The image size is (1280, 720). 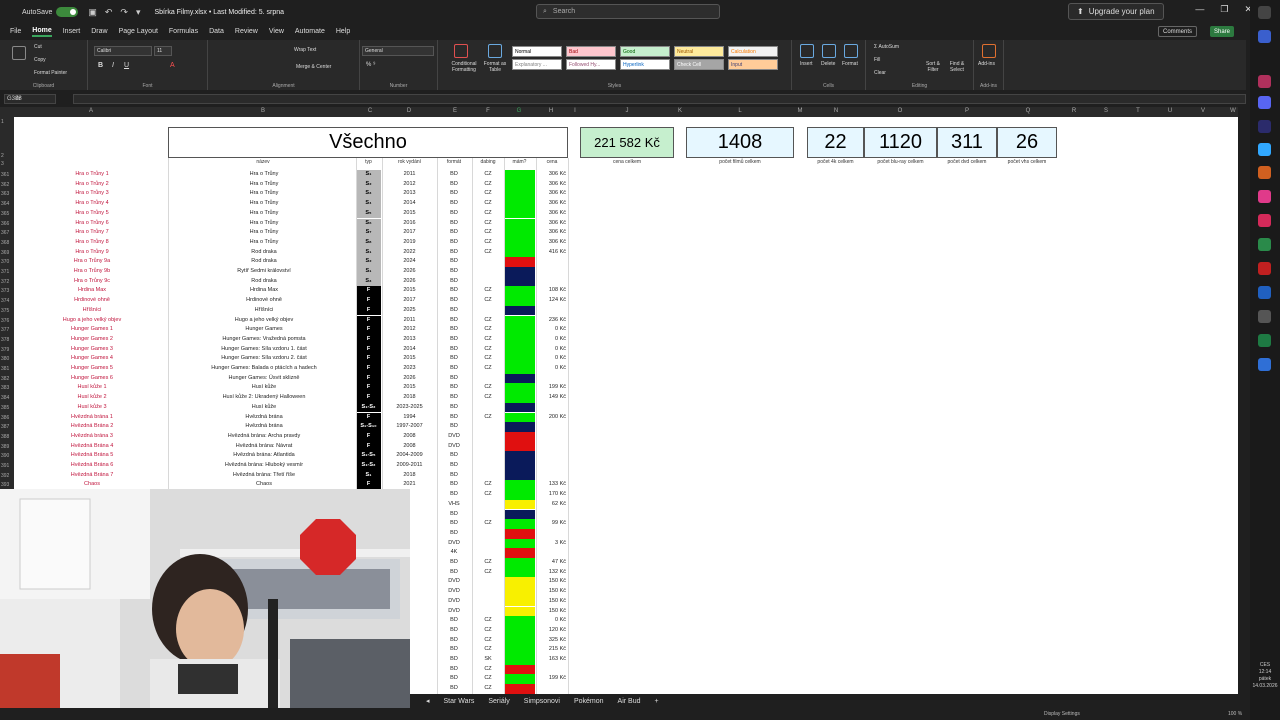 What do you see at coordinates (409, 175) in the screenshot?
I see `cell-rok: 2011` at bounding box center [409, 175].